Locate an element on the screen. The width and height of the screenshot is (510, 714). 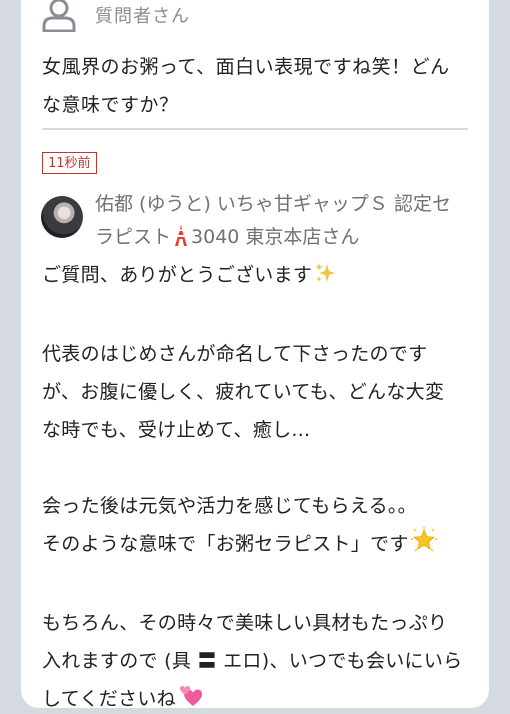
answer-line: してくださいね is located at coordinates (257, 694).